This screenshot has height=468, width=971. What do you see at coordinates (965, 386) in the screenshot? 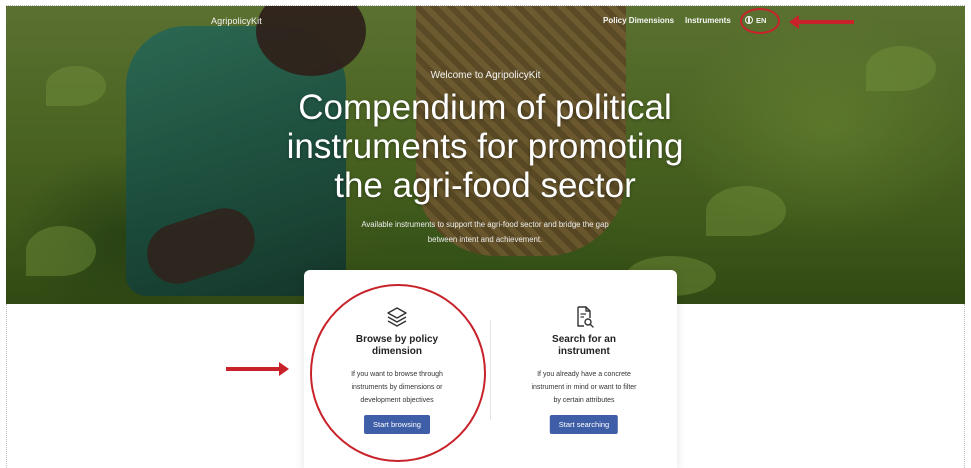
I see `frame-right-border` at bounding box center [965, 386].